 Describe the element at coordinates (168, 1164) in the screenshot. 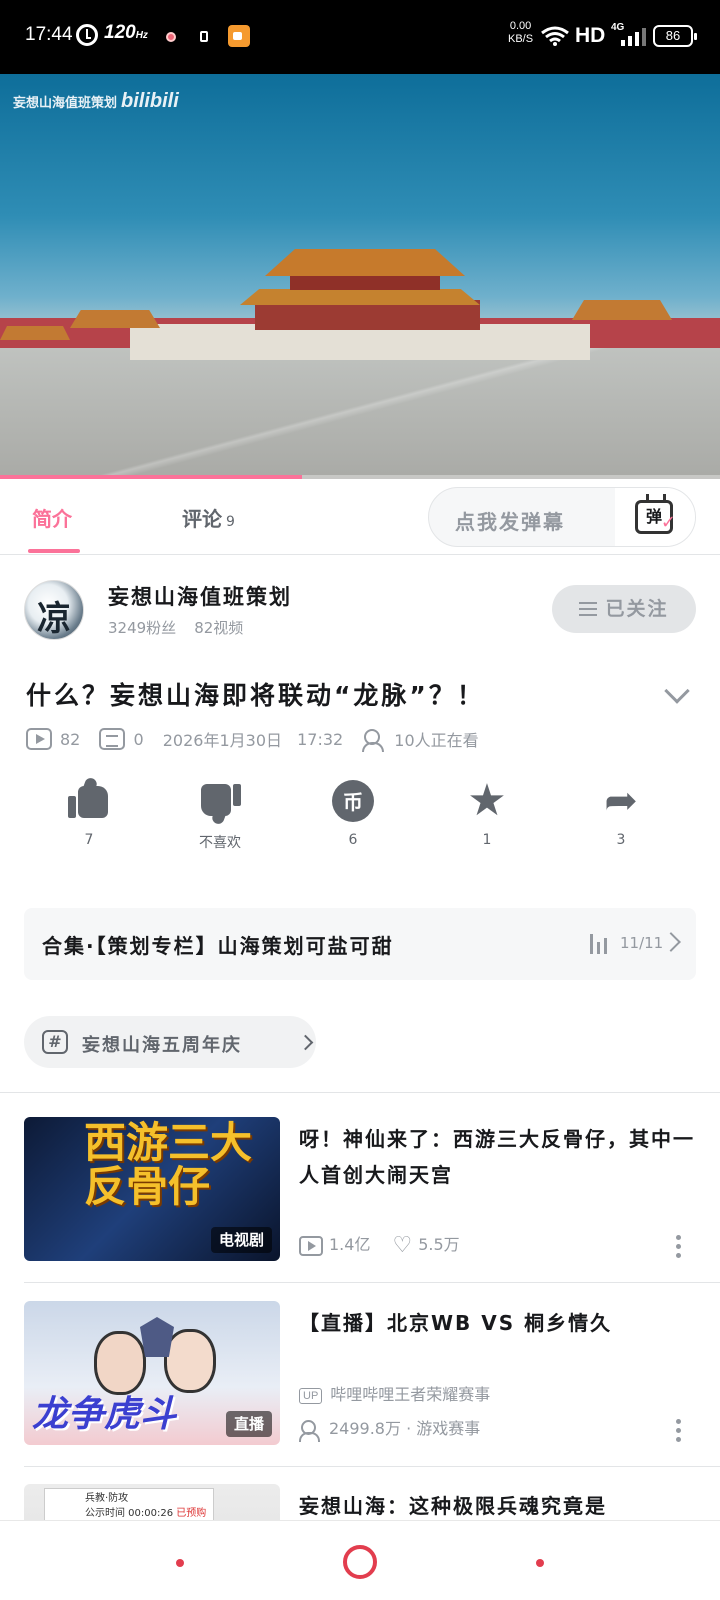

I see `thumbnail-text: 西游三大反骨仔` at that location.